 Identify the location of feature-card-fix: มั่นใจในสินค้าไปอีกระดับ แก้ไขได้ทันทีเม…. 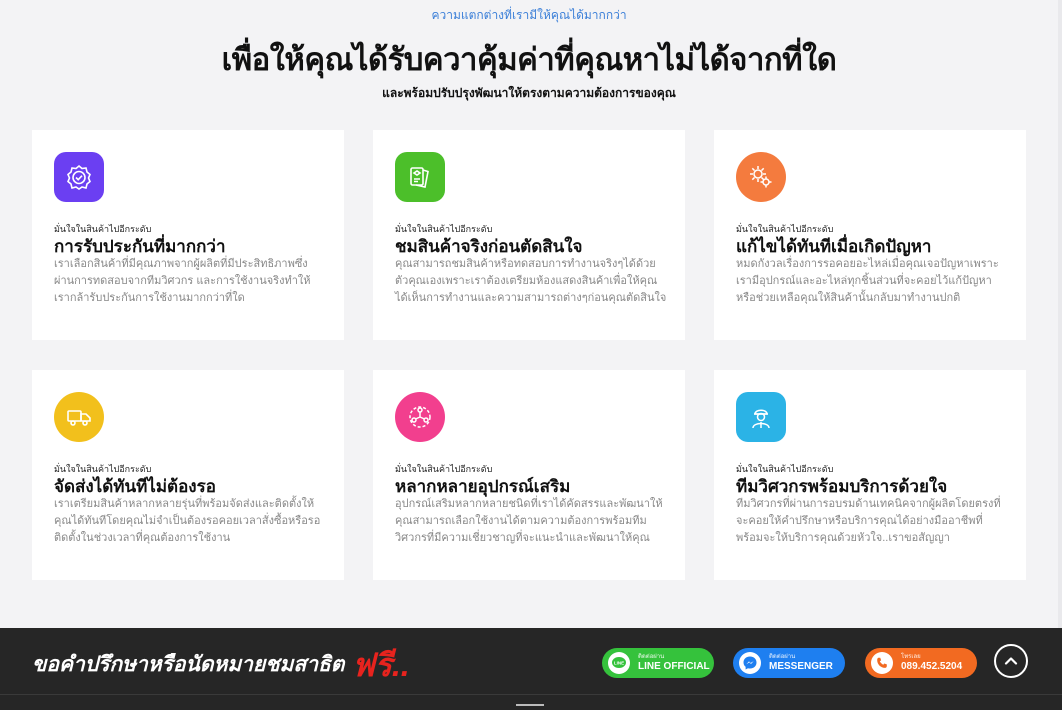
(870, 235).